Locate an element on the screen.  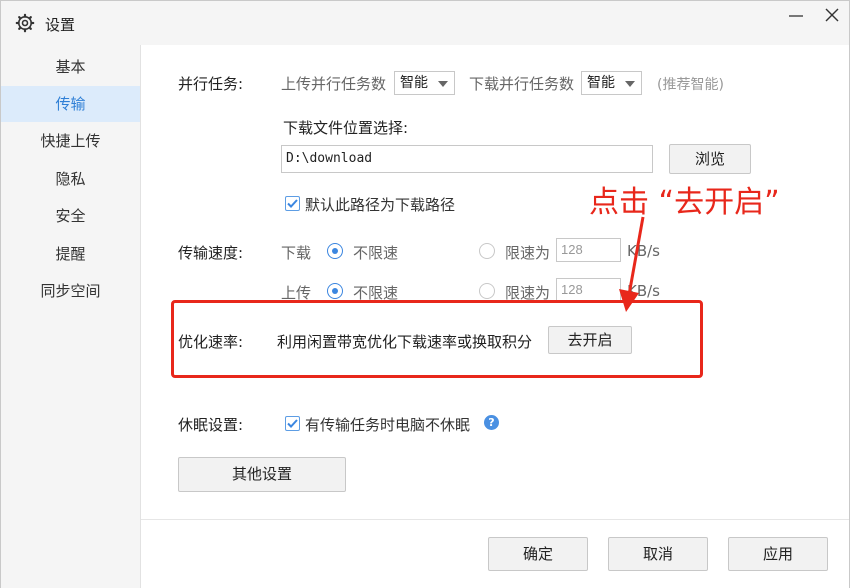
sidebar-item-quick-upload: 快捷上传 is located at coordinates (70, 141).